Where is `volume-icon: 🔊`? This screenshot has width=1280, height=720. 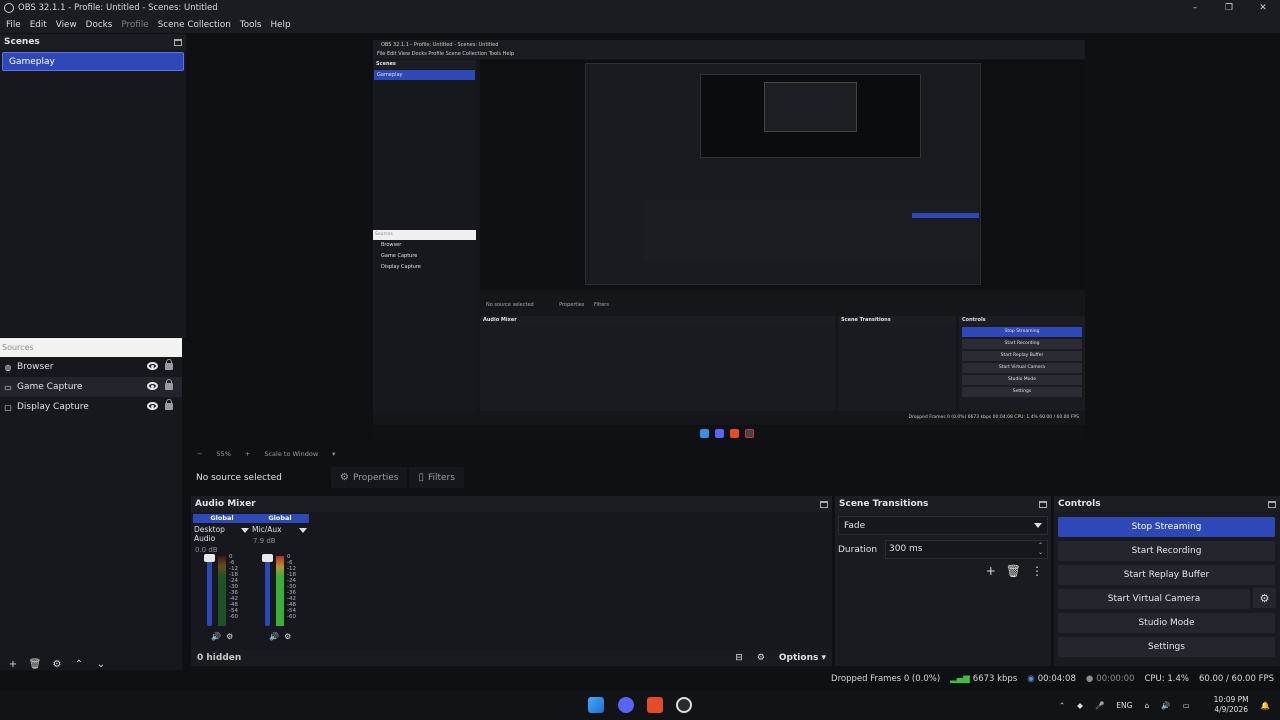 volume-icon: 🔊 is located at coordinates (1165, 705).